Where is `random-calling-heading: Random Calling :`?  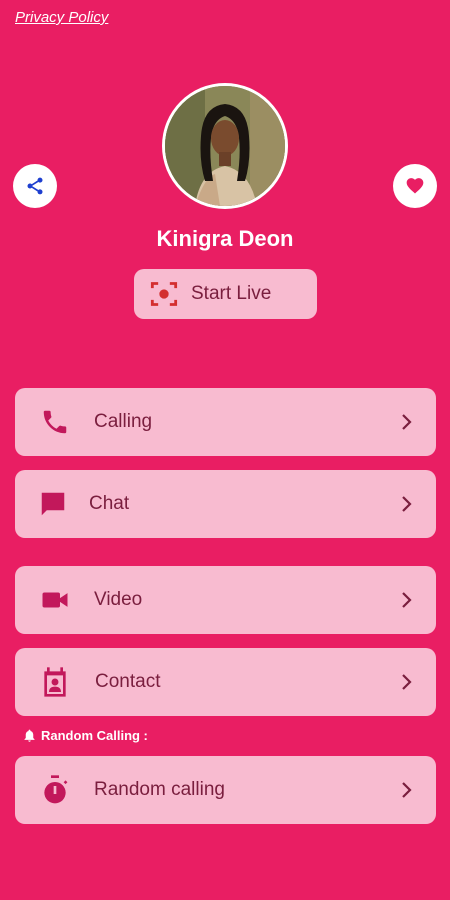
random-calling-heading: Random Calling : is located at coordinates (85, 735).